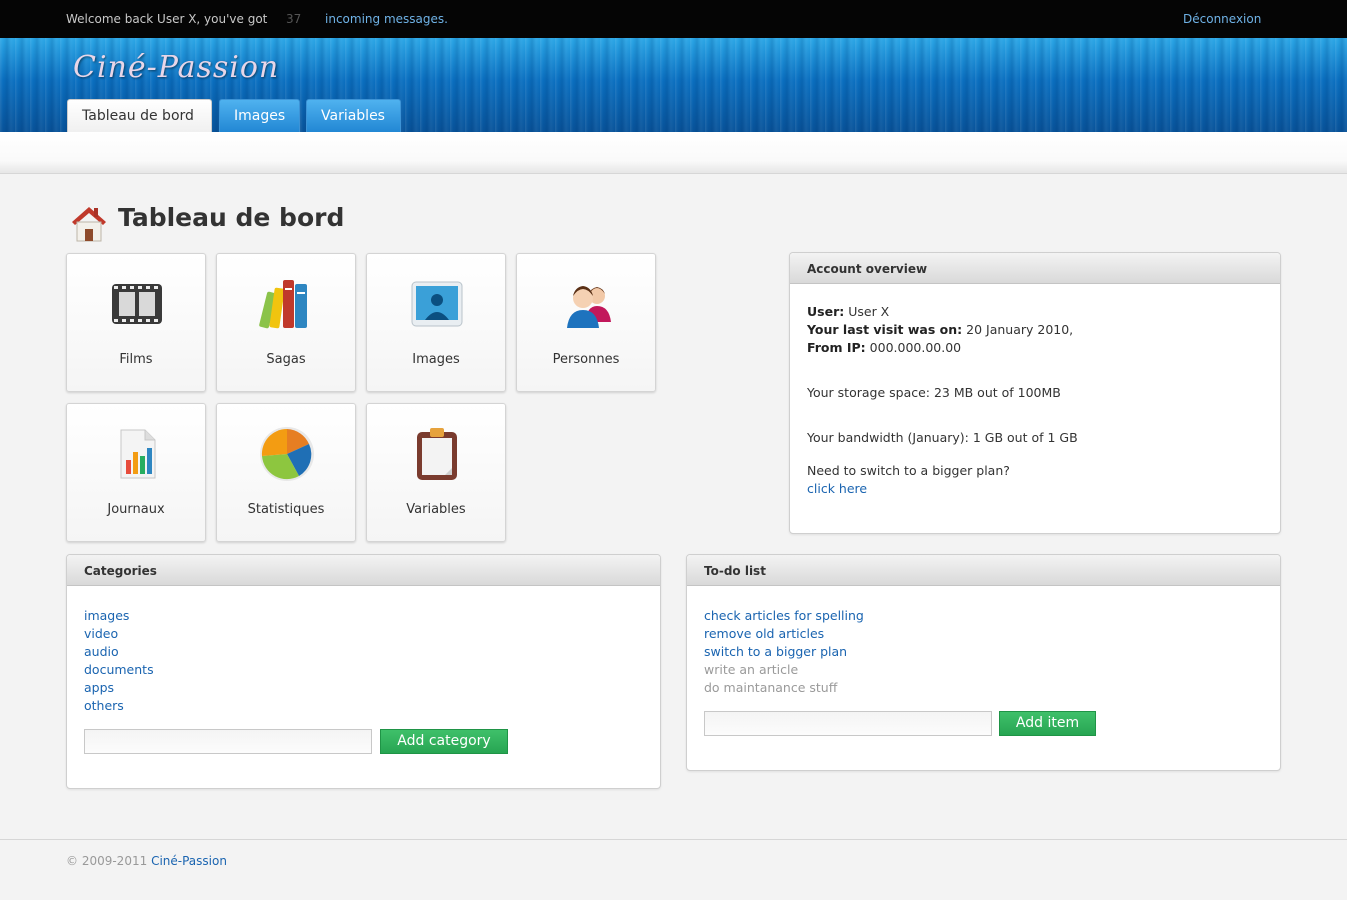 This screenshot has height=900, width=1347. Describe the element at coordinates (983, 688) in the screenshot. I see `todo-item-done: do maintanance stuff` at that location.